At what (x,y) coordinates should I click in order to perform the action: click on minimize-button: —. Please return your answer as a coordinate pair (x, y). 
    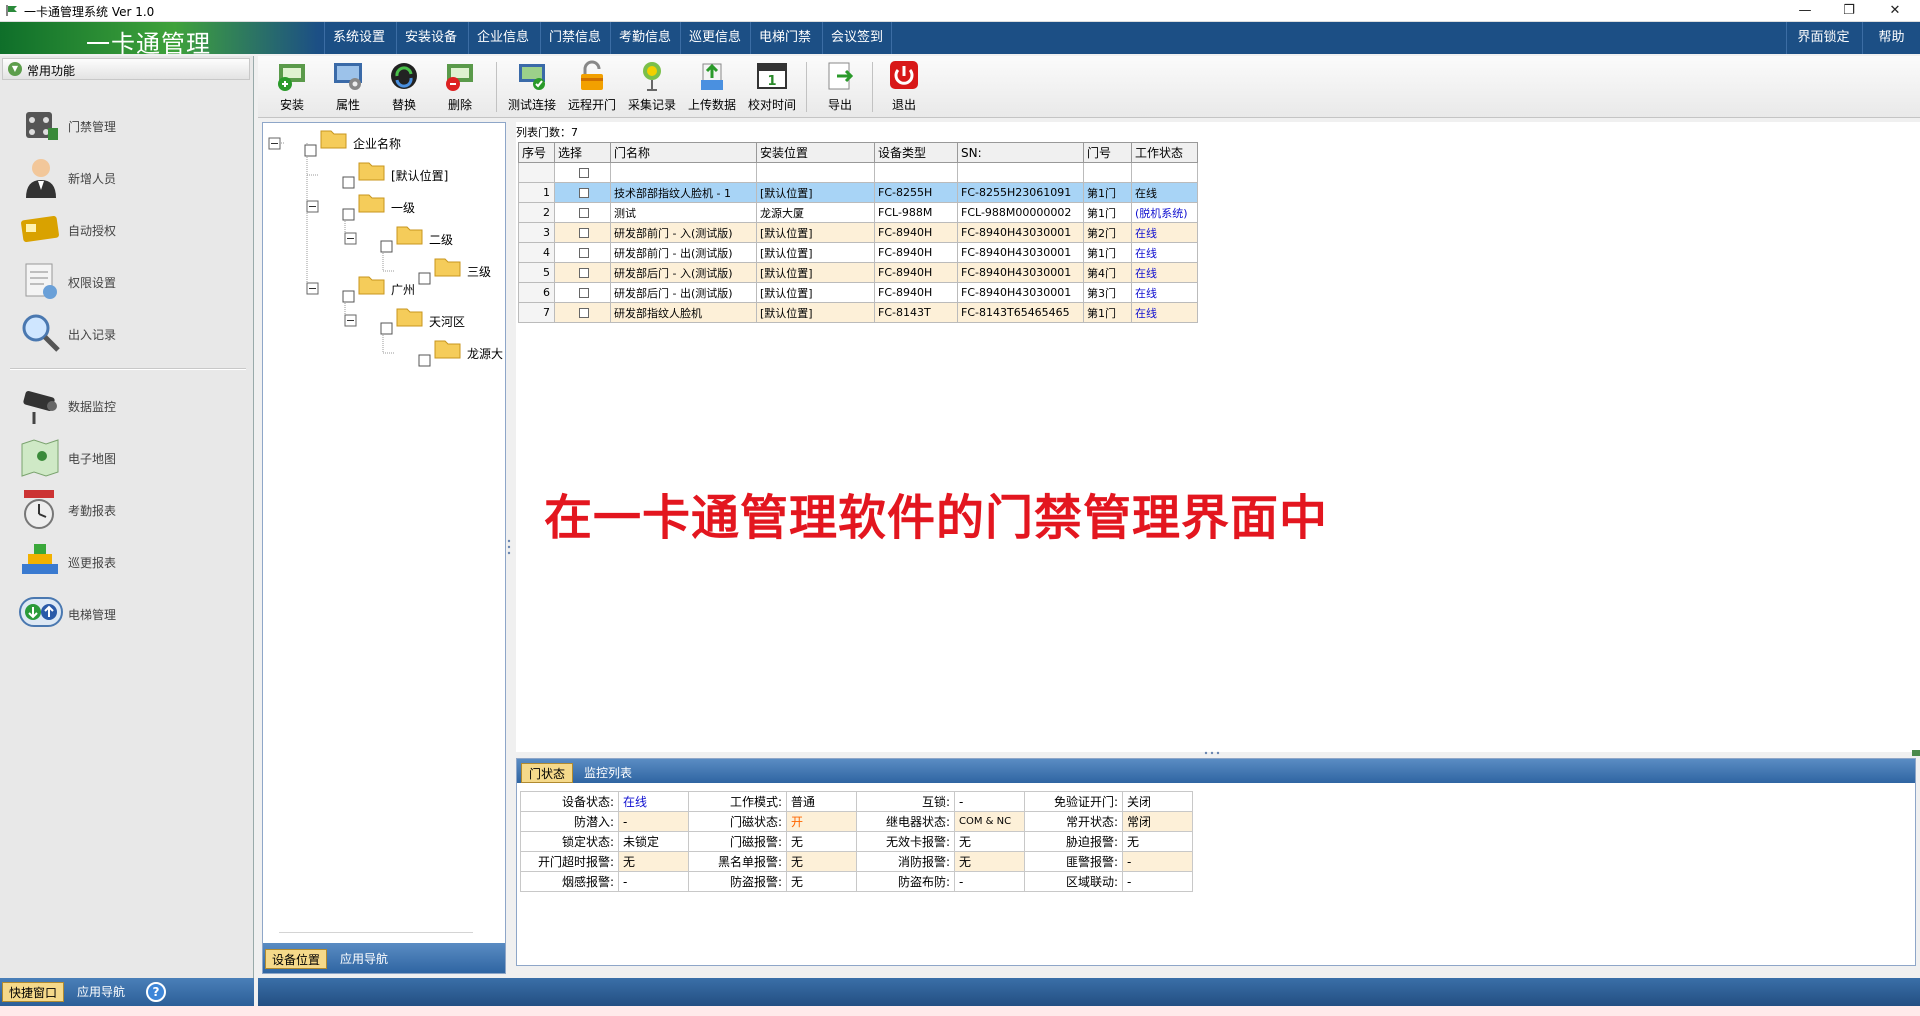
    Looking at the image, I should click on (1805, 11).